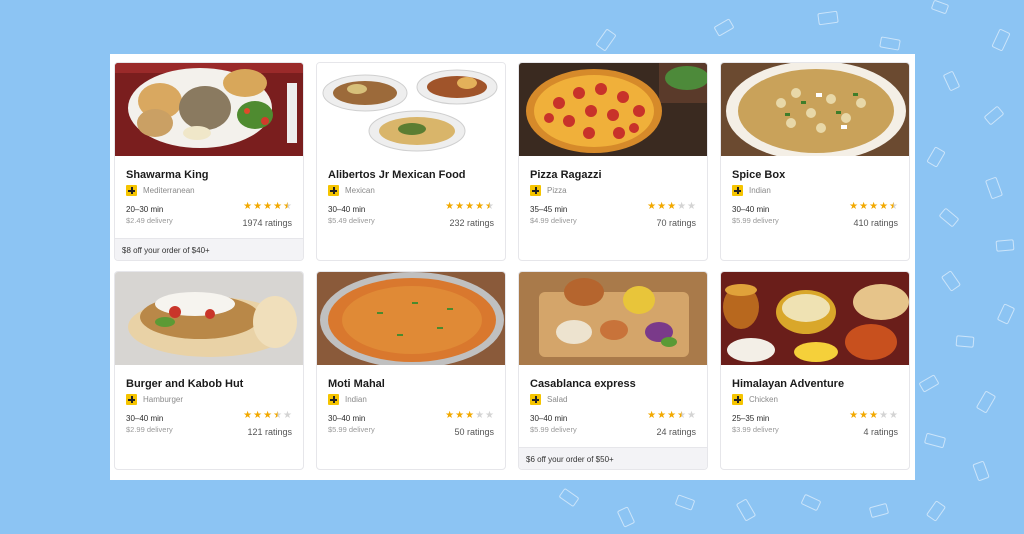  I want to click on restaurant-name: Shawarma King, so click(167, 175).